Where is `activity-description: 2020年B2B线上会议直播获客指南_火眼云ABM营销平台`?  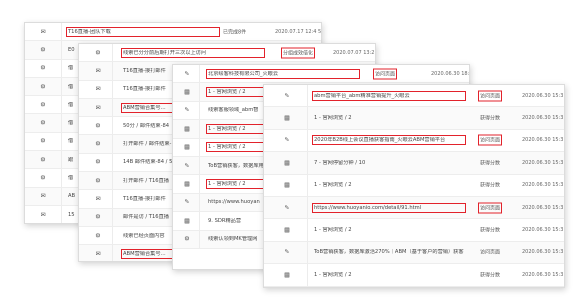 activity-description: 2020年B2B线上会议直播获客指南_火眼云ABM营销平台 is located at coordinates (389, 140).